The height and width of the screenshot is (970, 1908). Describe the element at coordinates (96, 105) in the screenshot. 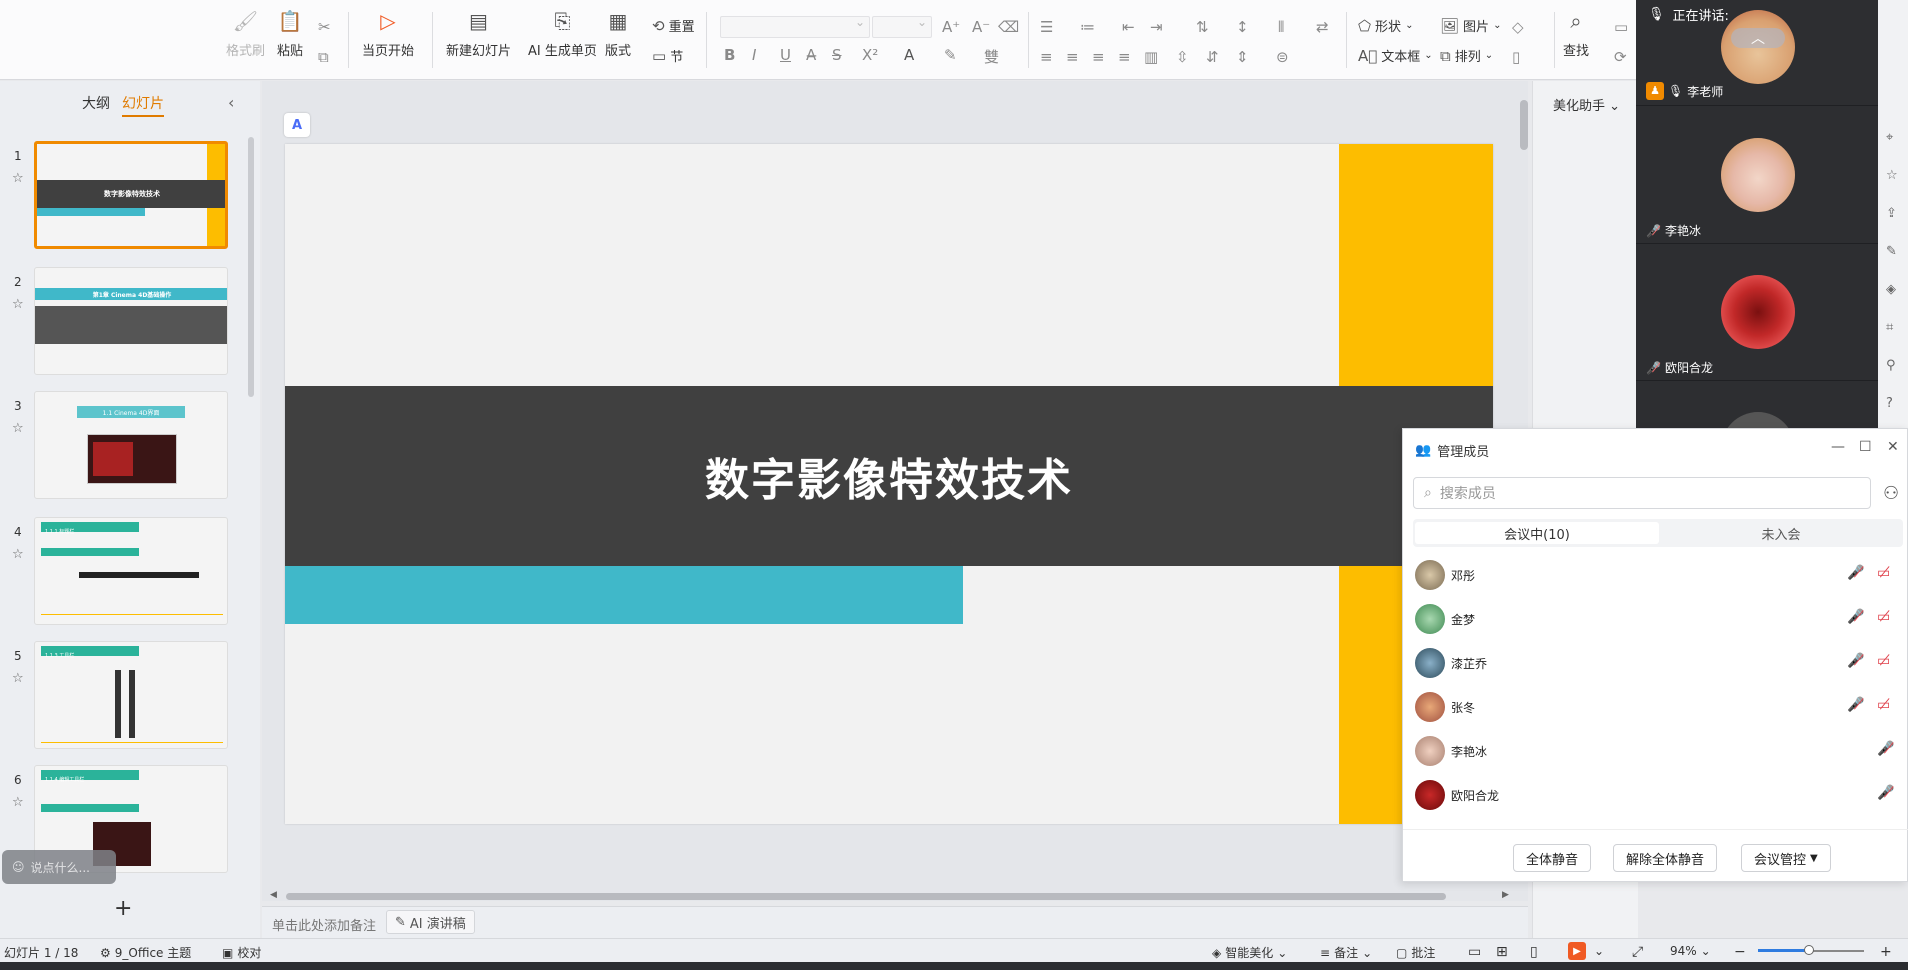

I see `tab-outline: 大纲` at that location.